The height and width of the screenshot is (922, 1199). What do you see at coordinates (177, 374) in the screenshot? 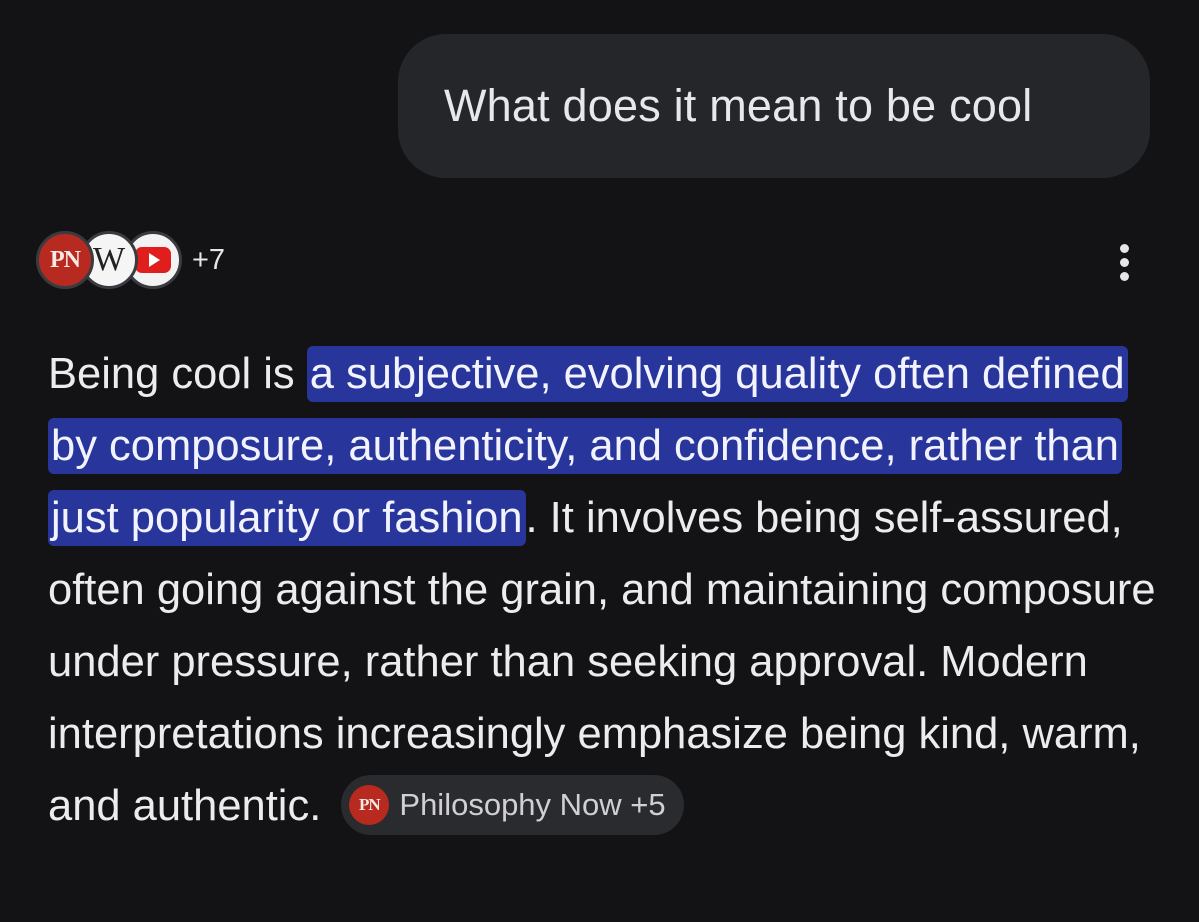
I see `answer-lead-text: Being cool is` at bounding box center [177, 374].